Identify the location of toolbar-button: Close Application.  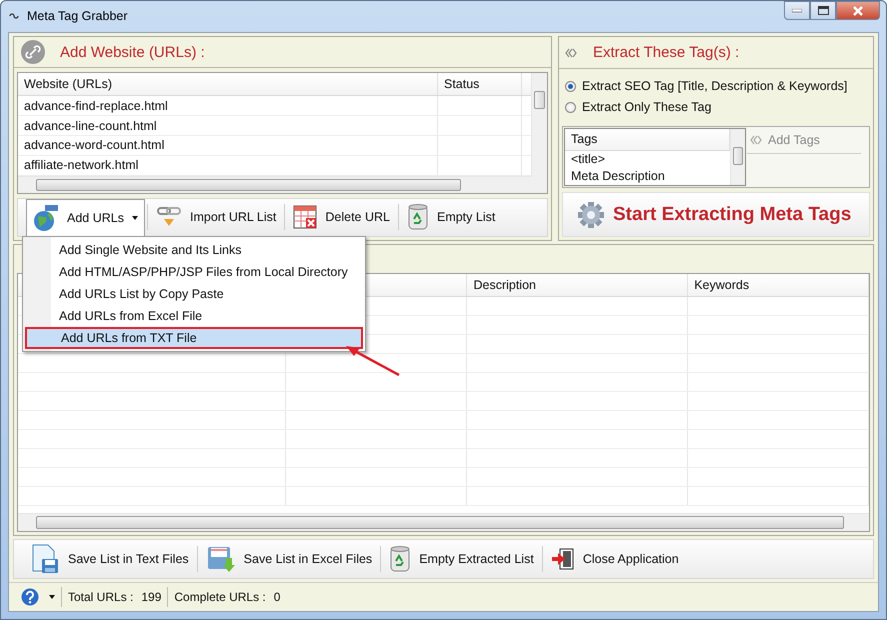
(614, 559).